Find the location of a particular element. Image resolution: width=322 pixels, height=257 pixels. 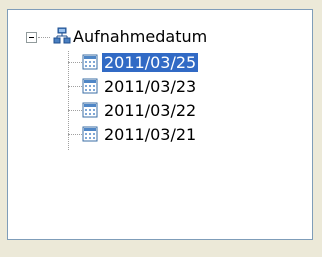

tree-item-2011-03-23: 2011/03/23 is located at coordinates (140, 86).